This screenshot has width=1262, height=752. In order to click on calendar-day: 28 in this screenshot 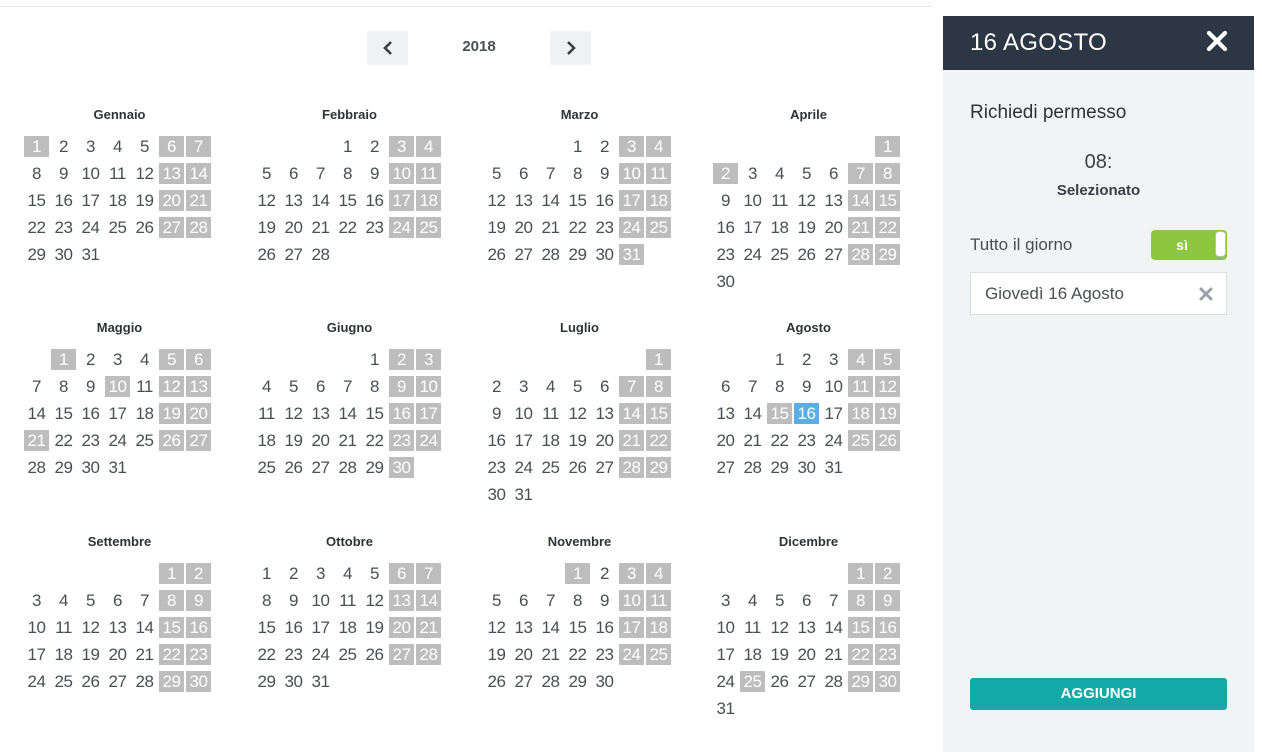, I will do `click(347, 467)`.